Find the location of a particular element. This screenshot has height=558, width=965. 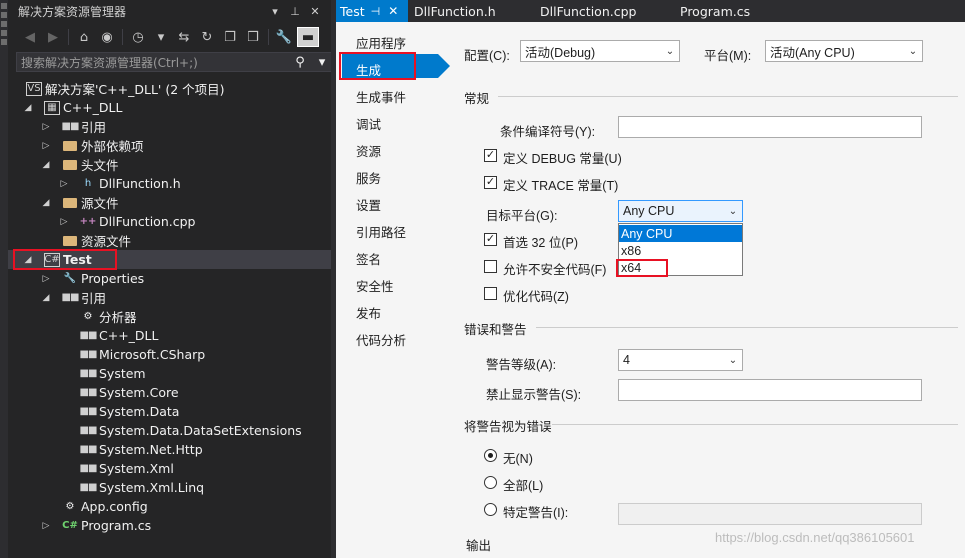

forward-icon: ▶ is located at coordinates (53, 37).